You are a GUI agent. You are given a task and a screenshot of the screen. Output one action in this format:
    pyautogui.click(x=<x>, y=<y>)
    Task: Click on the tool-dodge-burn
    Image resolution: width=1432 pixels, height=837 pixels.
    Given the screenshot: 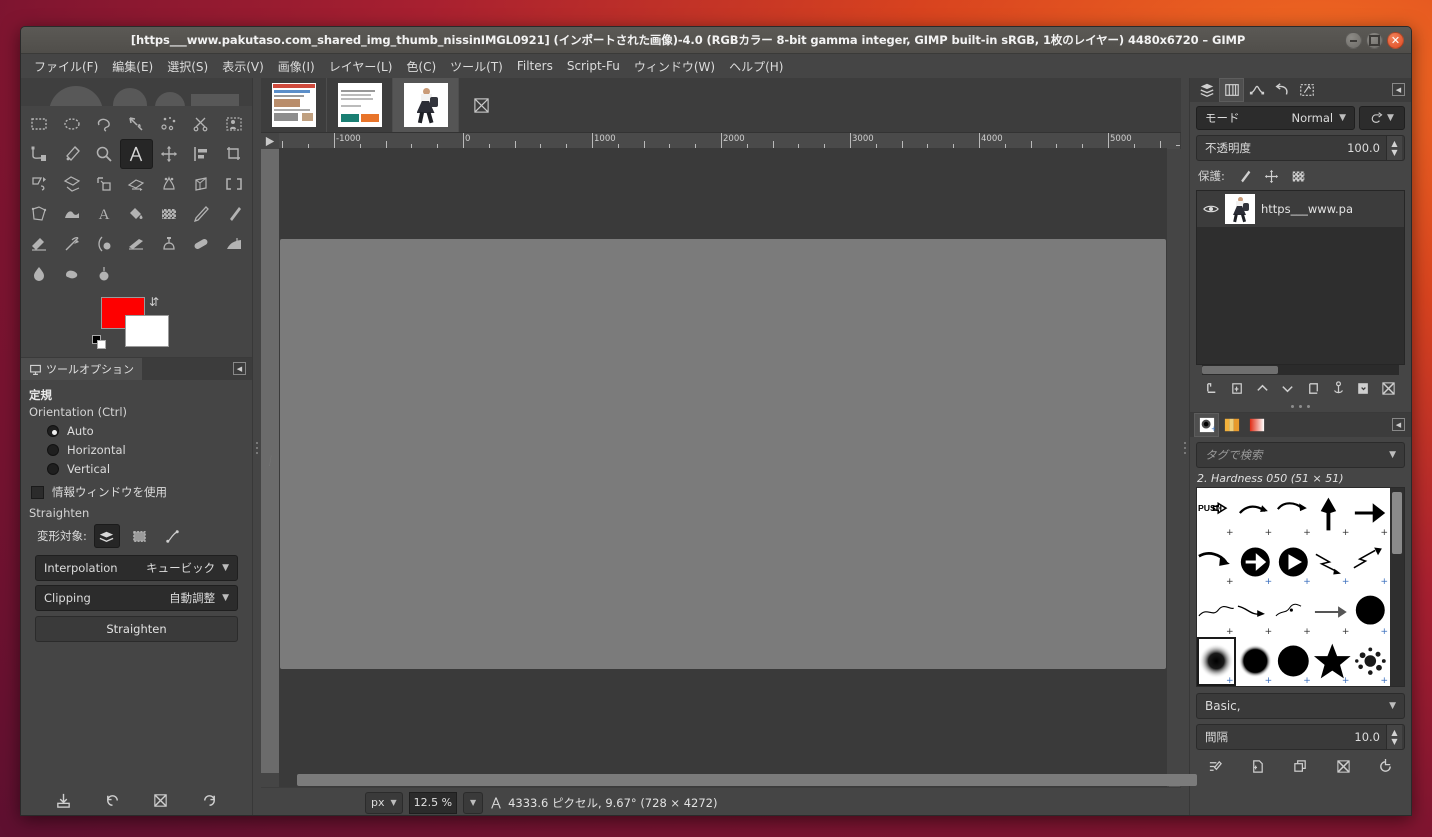 What is the action you would take?
    pyautogui.click(x=104, y=274)
    